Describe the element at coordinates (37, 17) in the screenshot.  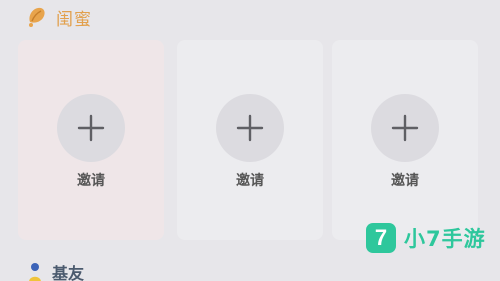
I see `bestie-icon` at that location.